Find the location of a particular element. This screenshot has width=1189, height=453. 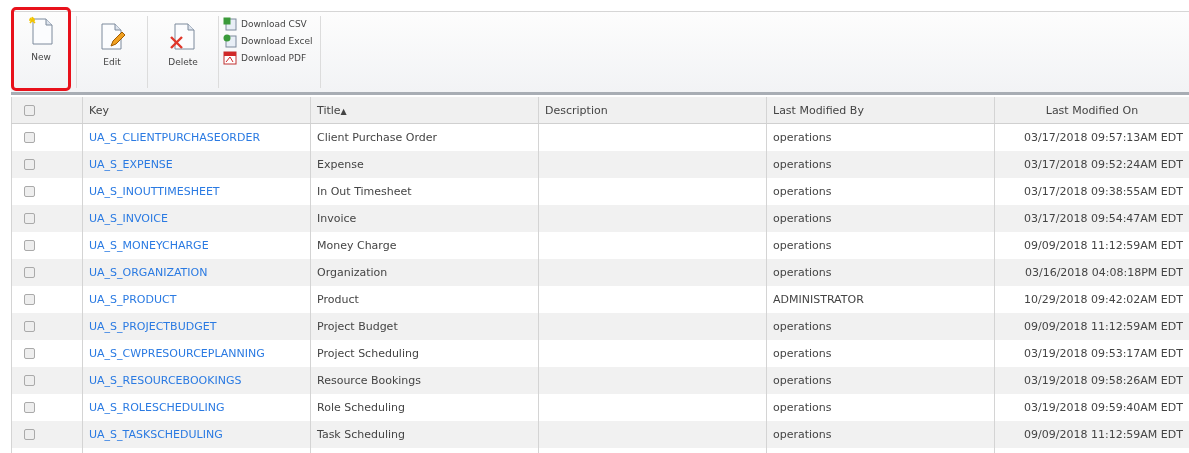

toolbar-button: New is located at coordinates (41, 49).